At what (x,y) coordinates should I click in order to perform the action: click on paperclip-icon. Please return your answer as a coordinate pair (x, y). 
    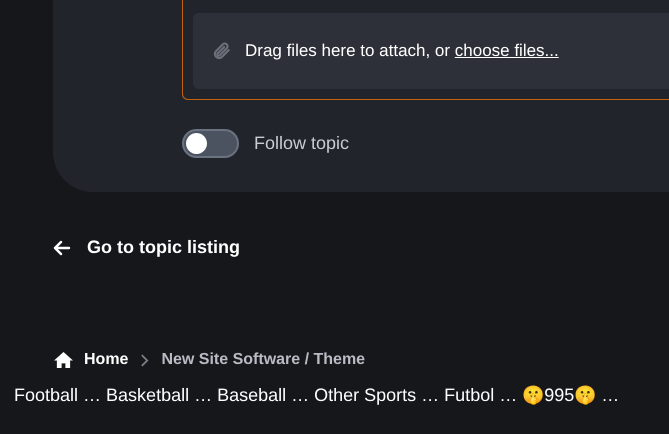
    Looking at the image, I should click on (222, 51).